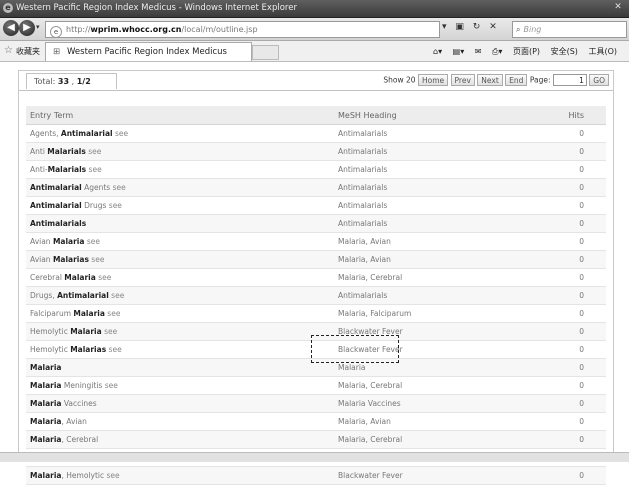  What do you see at coordinates (38, 27) in the screenshot?
I see `history-dropdown-icon: ▾` at bounding box center [38, 27].